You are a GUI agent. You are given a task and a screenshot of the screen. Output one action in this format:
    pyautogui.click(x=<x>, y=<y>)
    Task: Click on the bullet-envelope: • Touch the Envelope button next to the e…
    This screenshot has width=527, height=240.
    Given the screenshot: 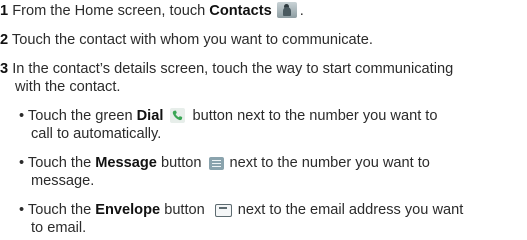 What is the action you would take?
    pyautogui.click(x=241, y=210)
    